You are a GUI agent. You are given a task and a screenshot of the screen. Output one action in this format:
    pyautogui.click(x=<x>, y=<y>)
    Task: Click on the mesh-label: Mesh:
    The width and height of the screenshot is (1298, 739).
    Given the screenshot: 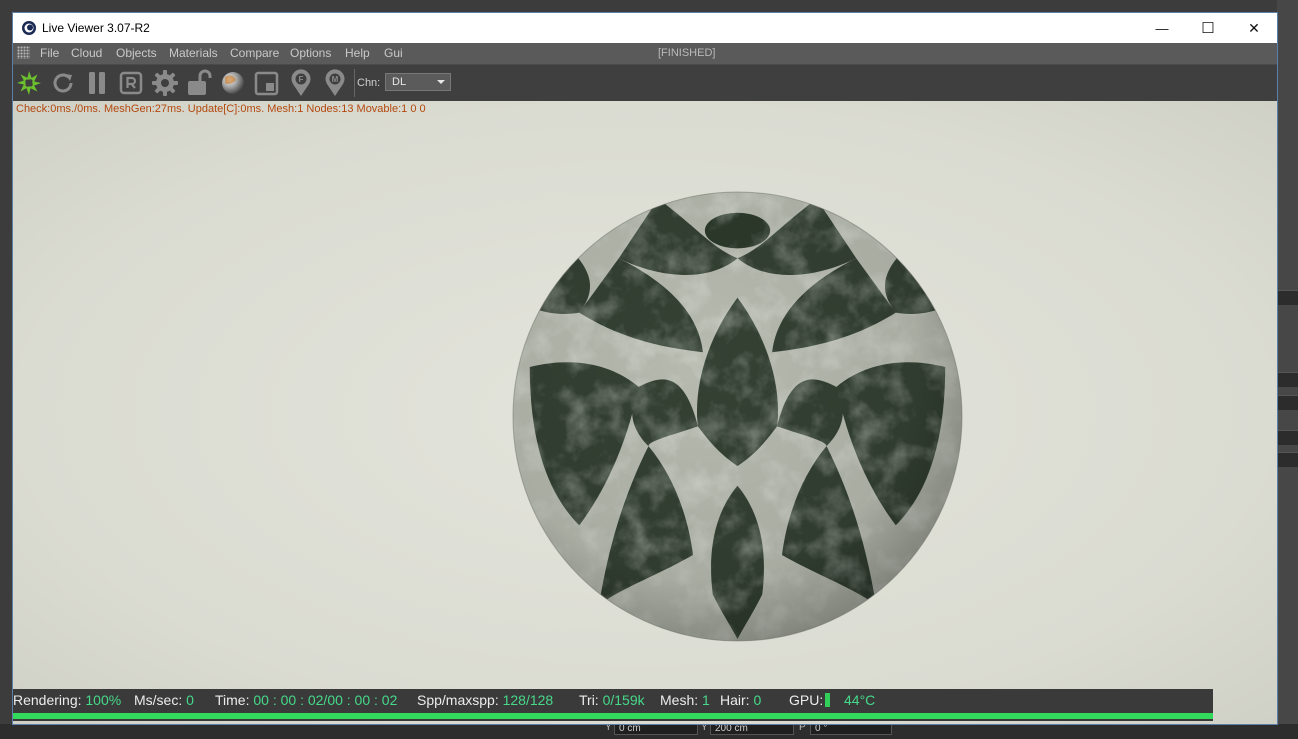 What is the action you would take?
    pyautogui.click(x=679, y=700)
    